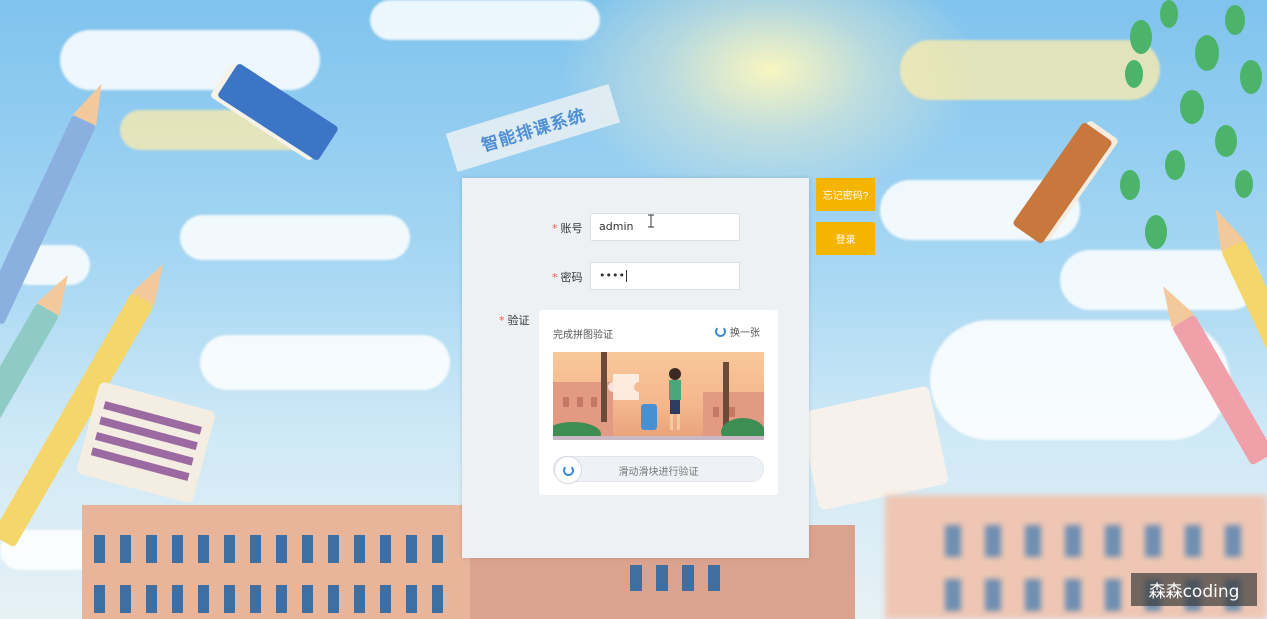  I want to click on captcha-heading: 完成拼图验证, so click(583, 335).